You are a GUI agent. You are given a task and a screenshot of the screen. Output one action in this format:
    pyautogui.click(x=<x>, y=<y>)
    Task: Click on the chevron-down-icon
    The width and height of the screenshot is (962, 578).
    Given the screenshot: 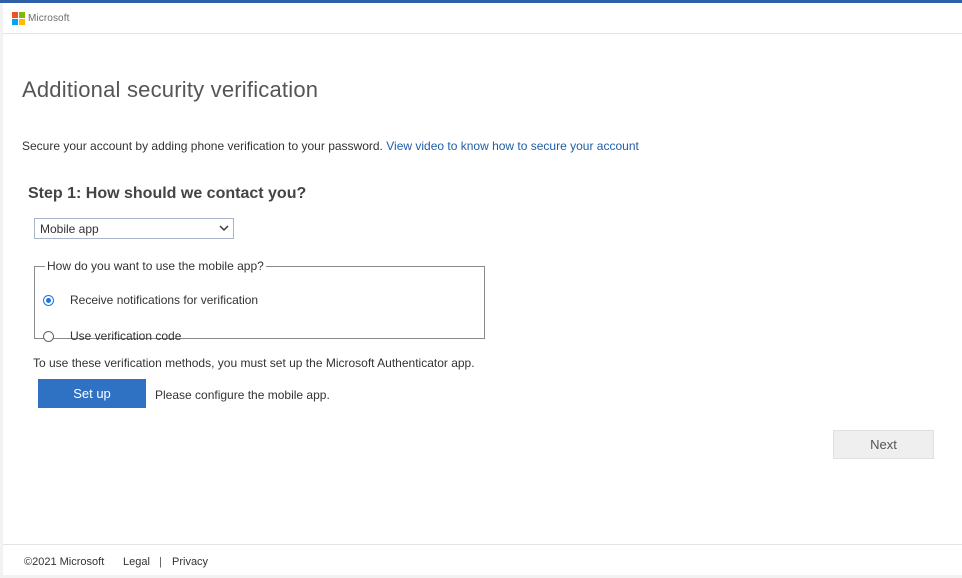 What is the action you would take?
    pyautogui.click(x=224, y=228)
    